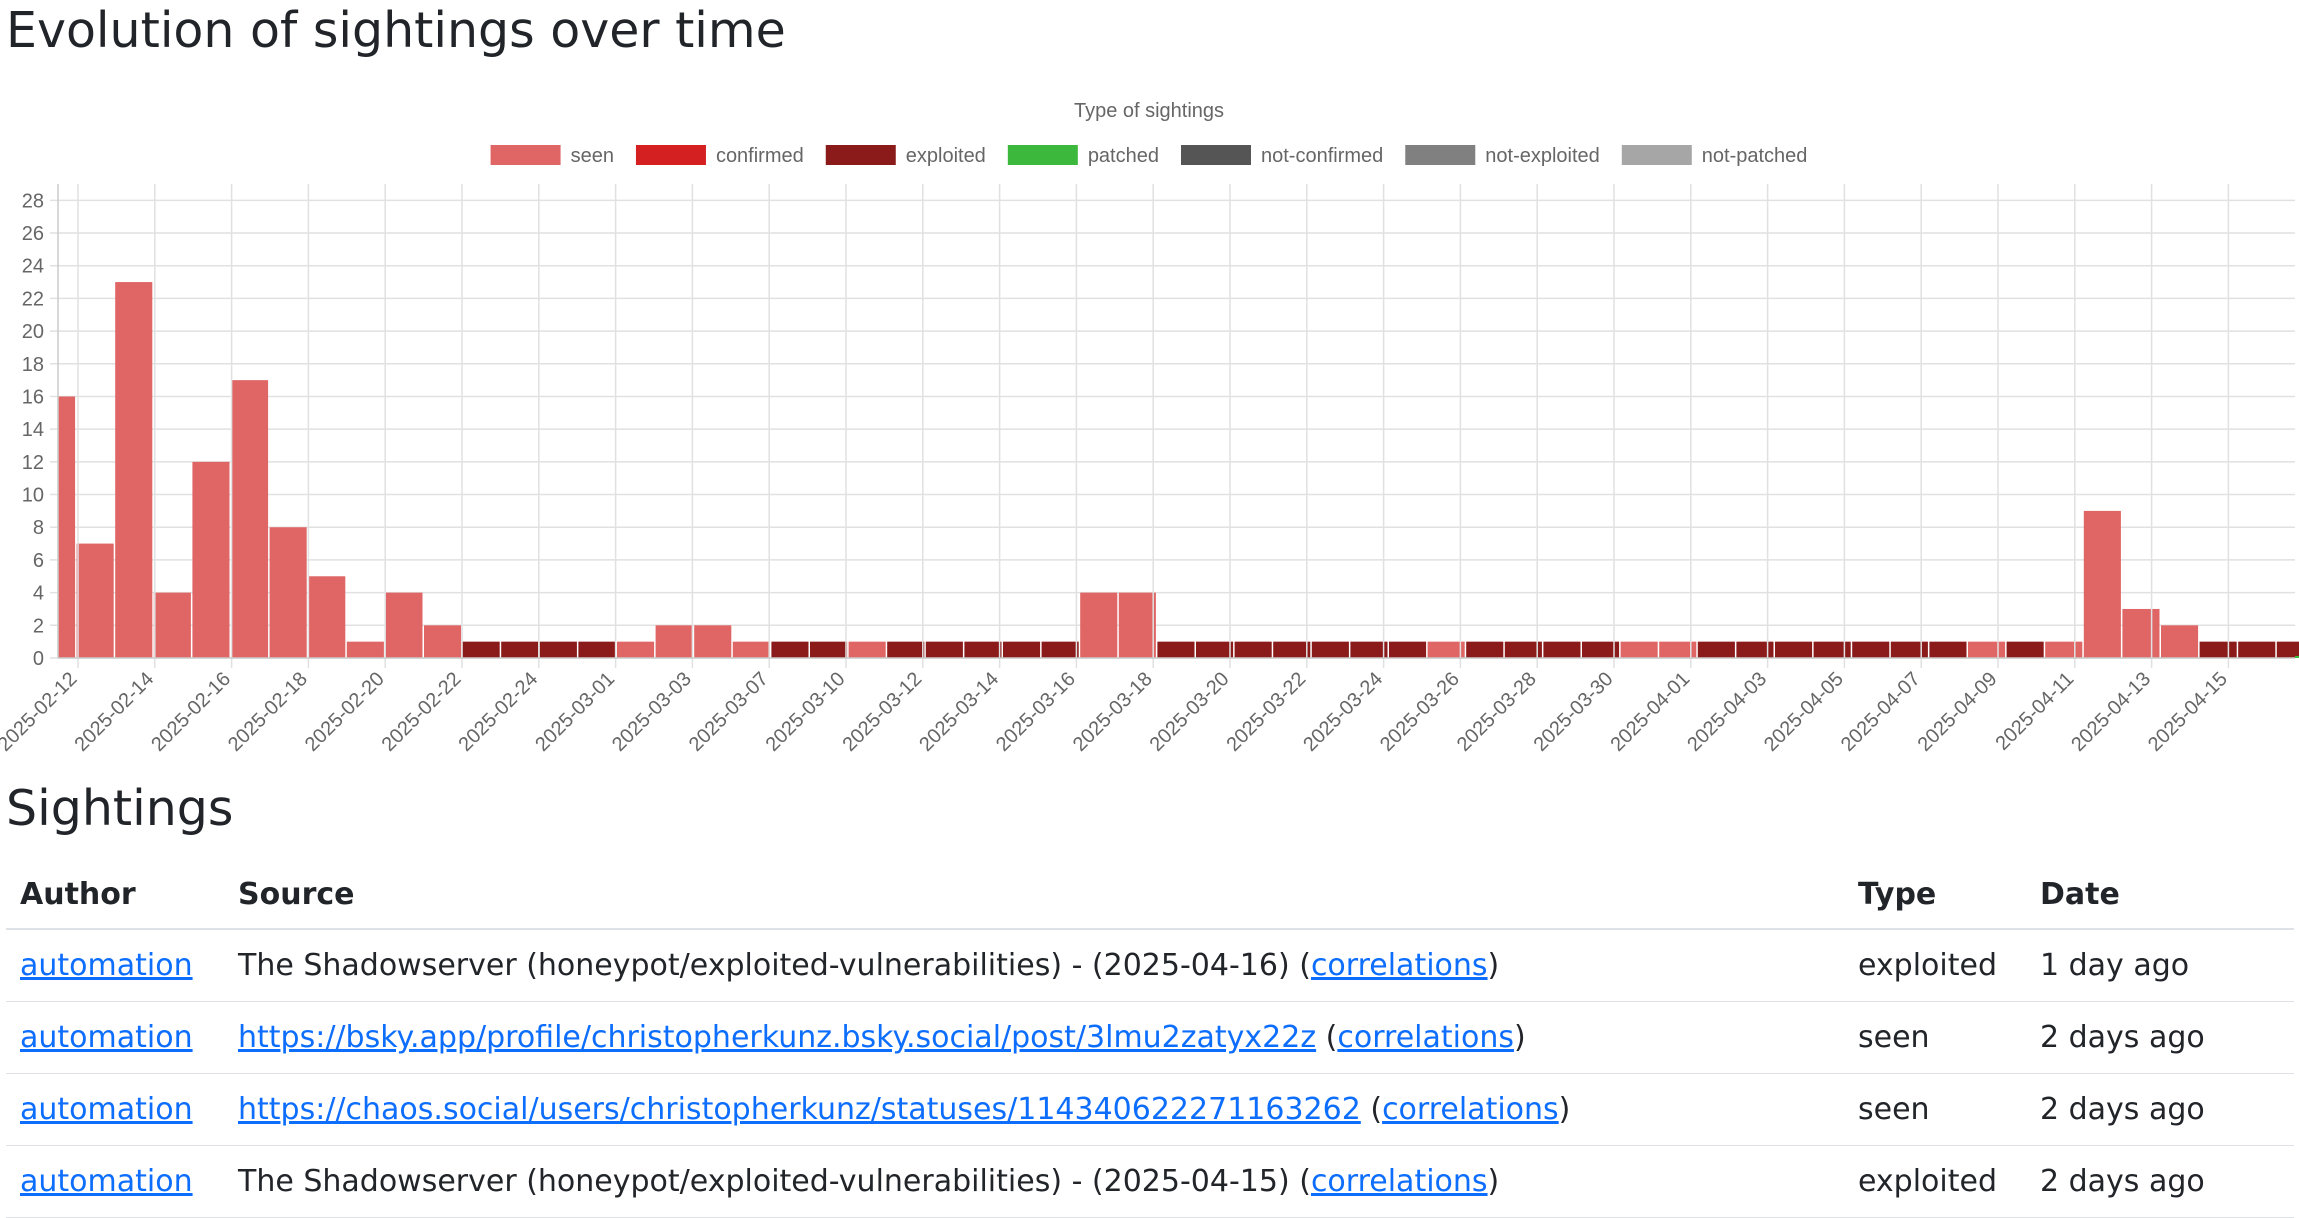  What do you see at coordinates (33, 267) in the screenshot?
I see `y-tick-label: 24` at bounding box center [33, 267].